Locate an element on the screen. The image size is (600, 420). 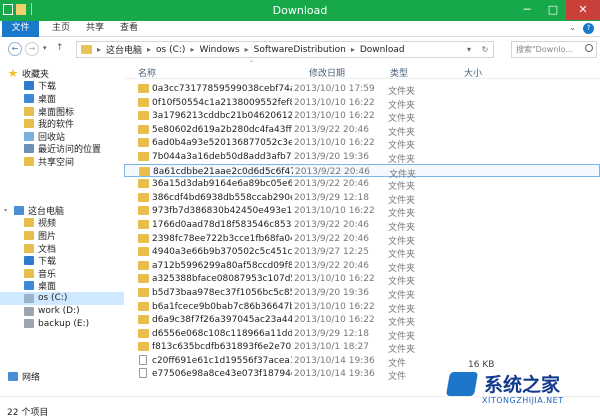
desktop-icon is located at coordinates (29, 286).